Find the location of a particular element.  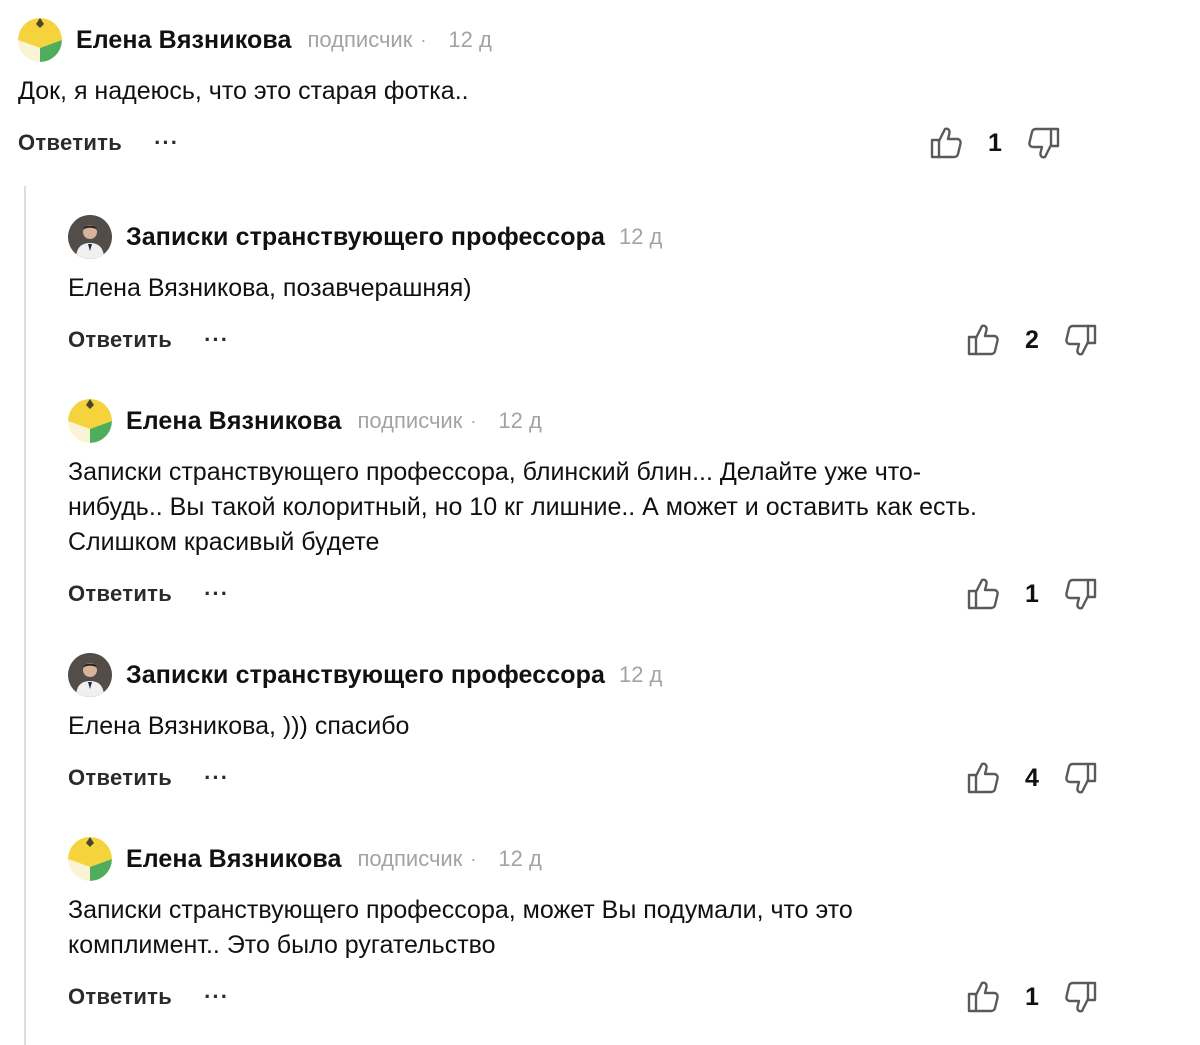

like-count: 4 is located at coordinates (1032, 777).